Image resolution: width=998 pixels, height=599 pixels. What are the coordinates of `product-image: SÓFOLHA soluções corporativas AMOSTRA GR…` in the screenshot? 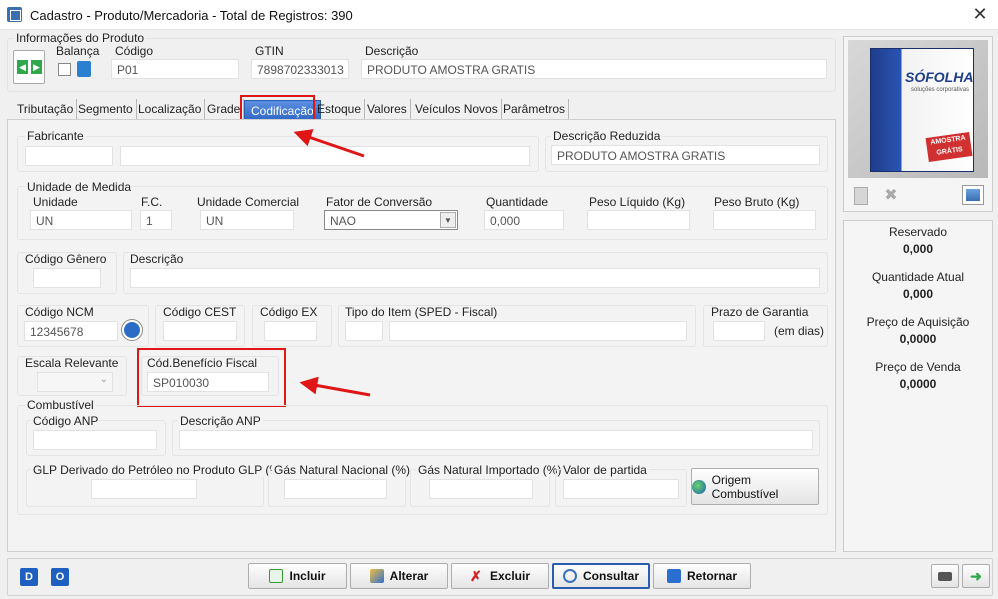 It's located at (918, 109).